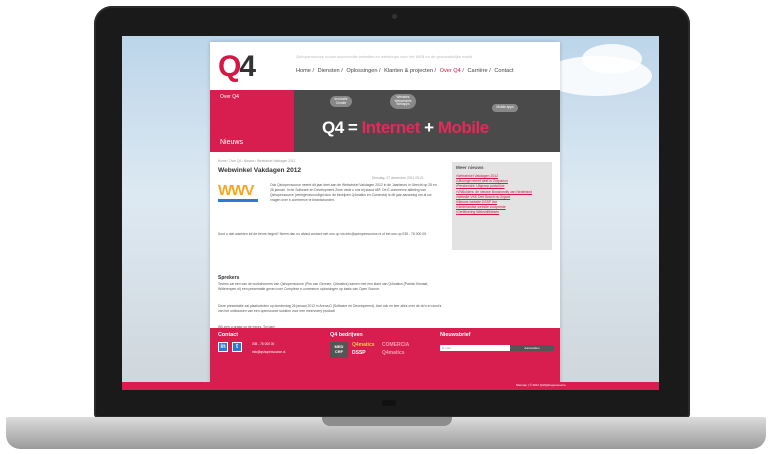 Image resolution: width=770 pixels, height=454 pixels. What do you see at coordinates (394, 16) in the screenshot?
I see `camera-dot` at bounding box center [394, 16].